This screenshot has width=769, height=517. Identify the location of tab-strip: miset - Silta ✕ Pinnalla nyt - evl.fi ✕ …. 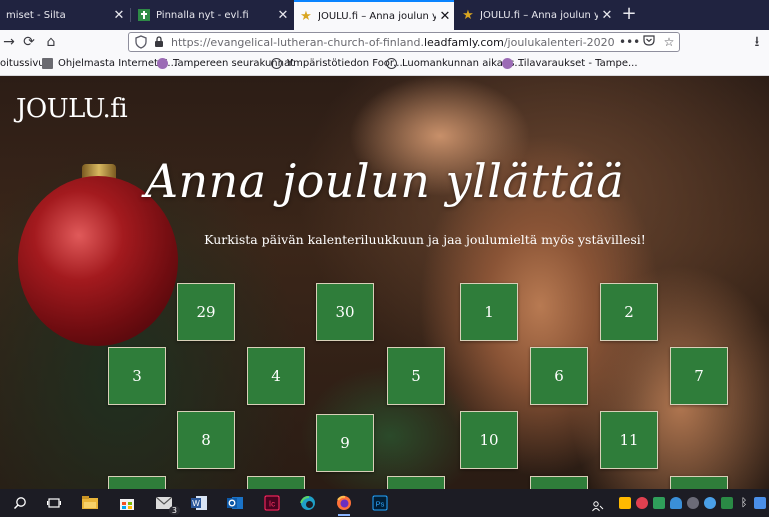
(384, 15).